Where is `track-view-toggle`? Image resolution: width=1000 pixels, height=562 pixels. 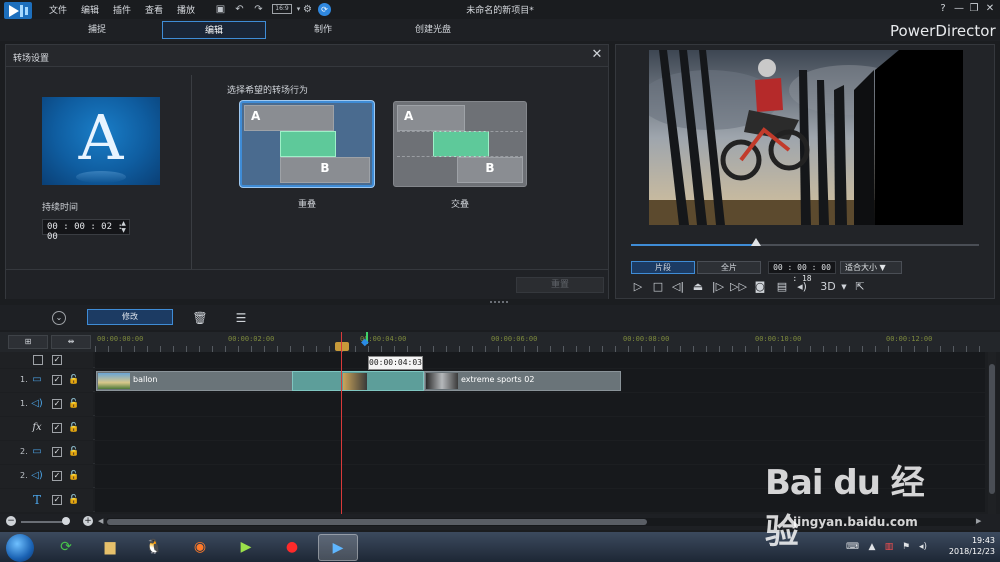 track-view-toggle is located at coordinates (38, 360).